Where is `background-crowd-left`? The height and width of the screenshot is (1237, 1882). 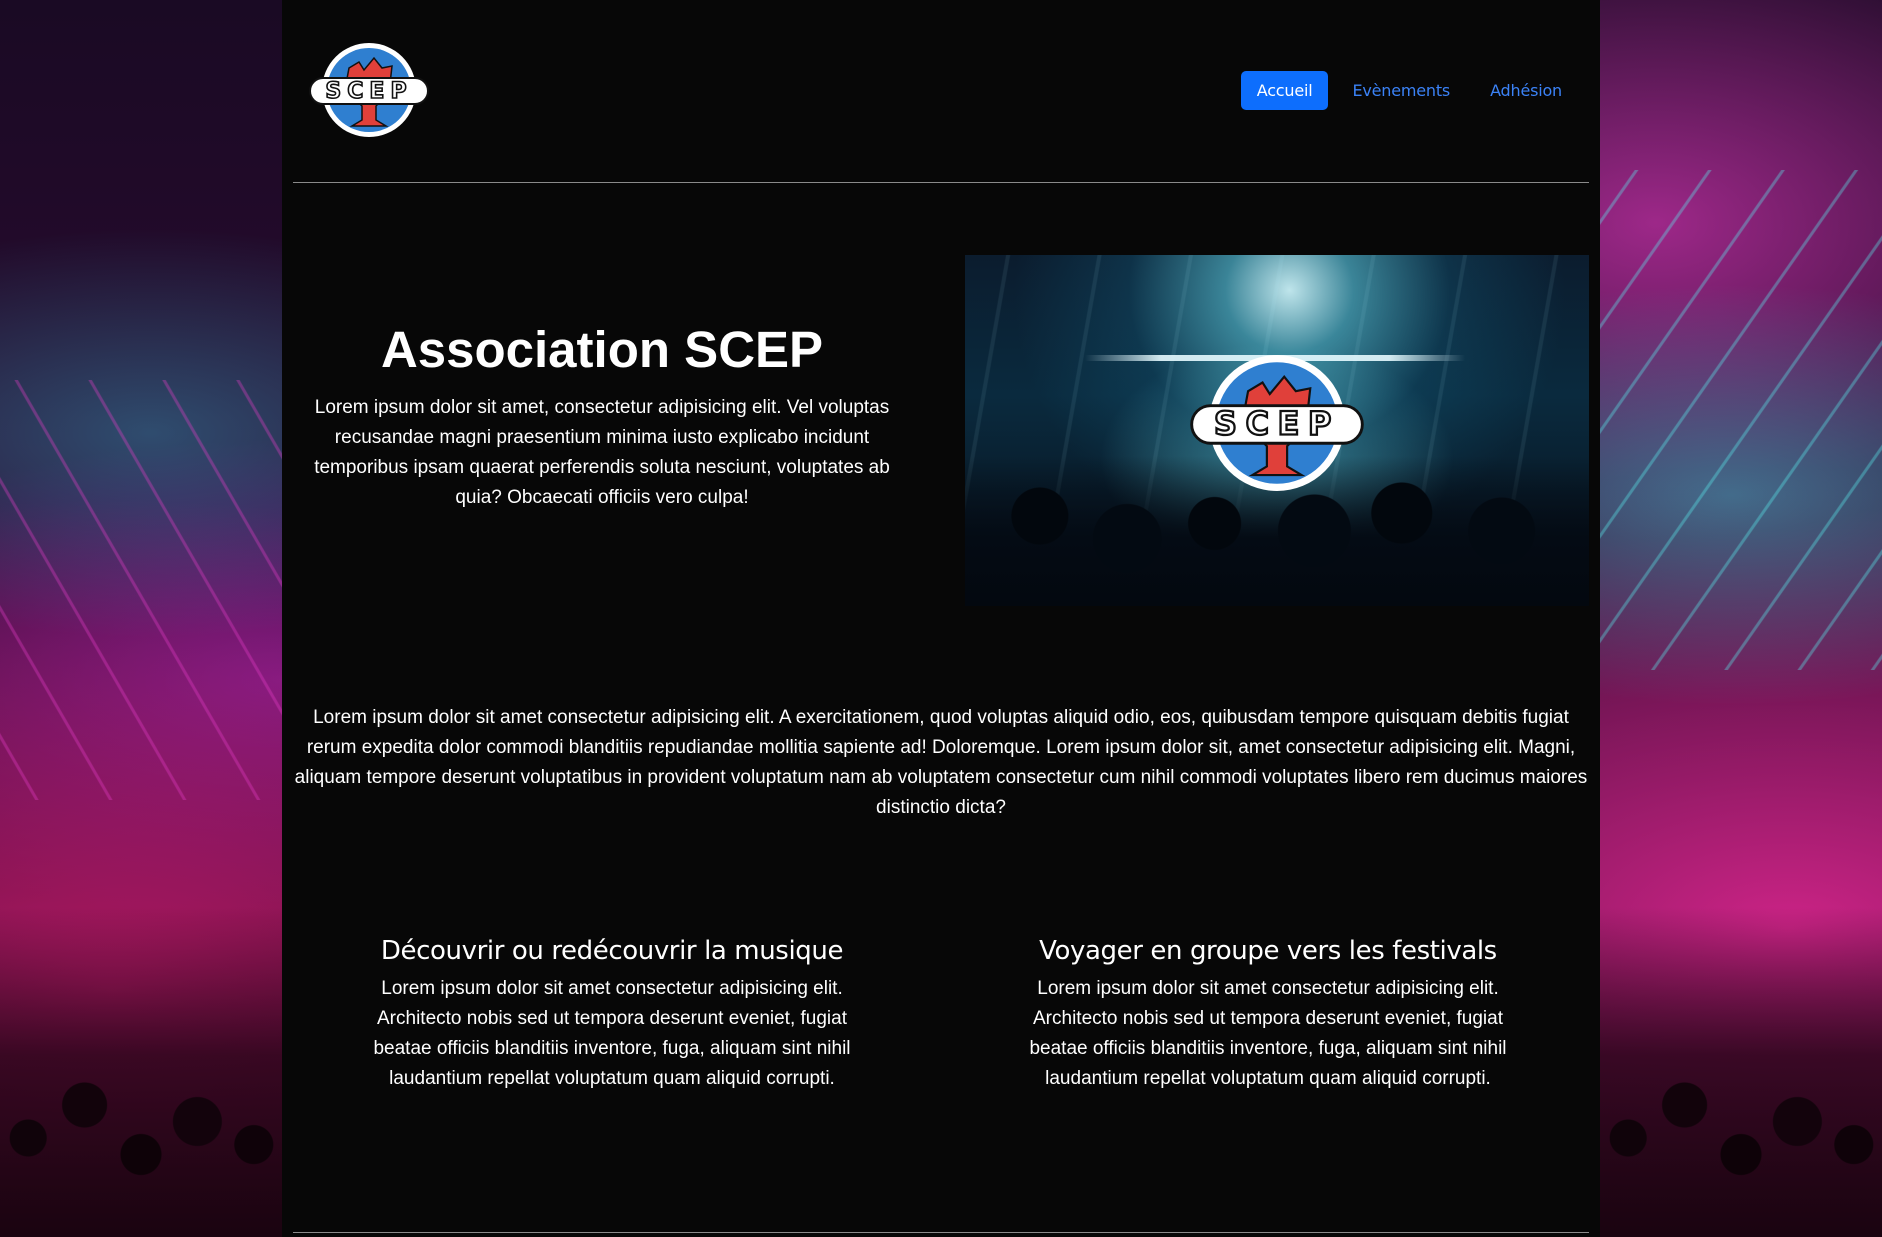
background-crowd-left is located at coordinates (141, 1072).